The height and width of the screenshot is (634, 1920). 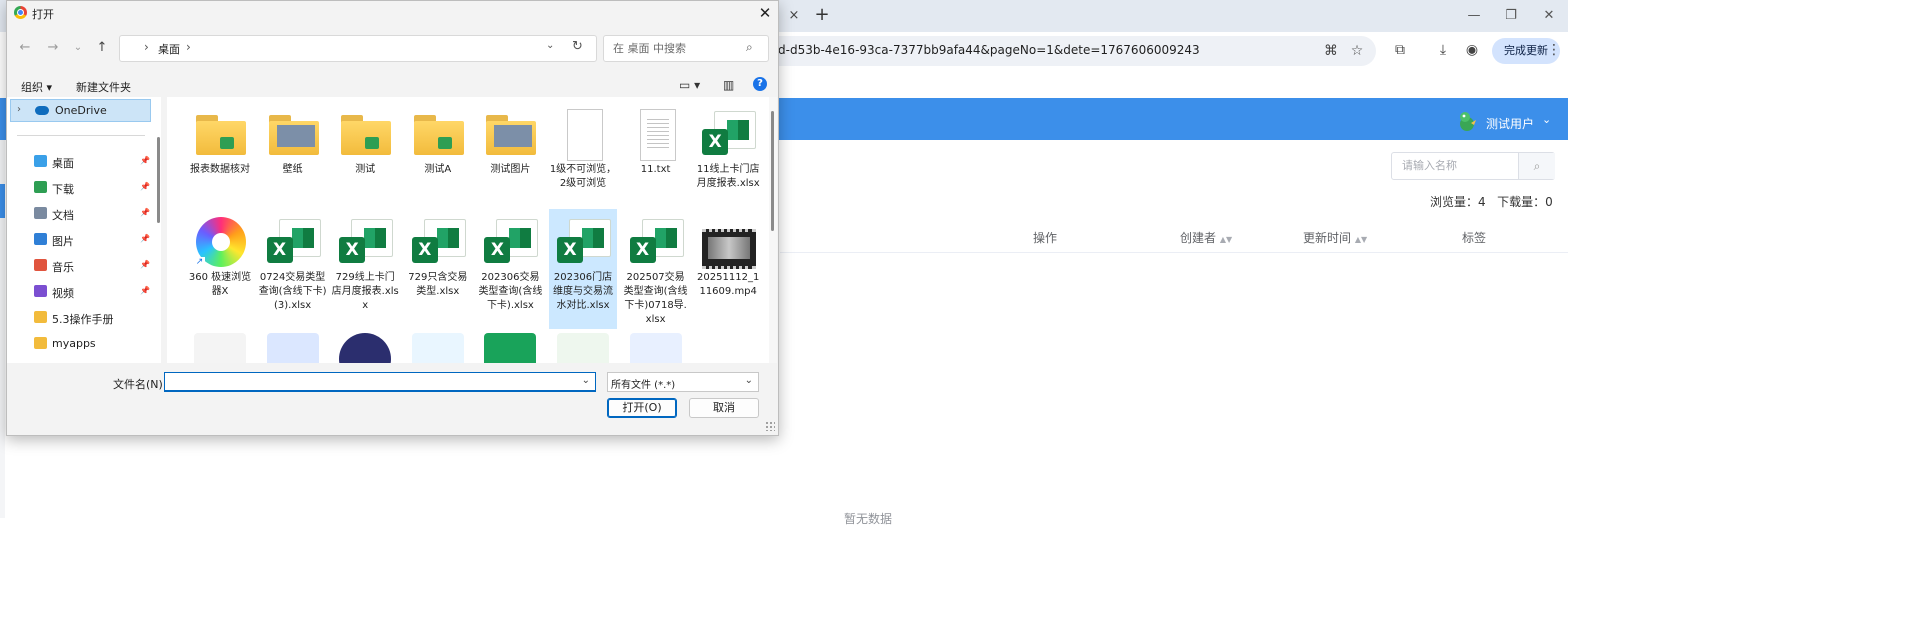 What do you see at coordinates (19, 109) in the screenshot?
I see `chevron-right-icon: ›` at bounding box center [19, 109].